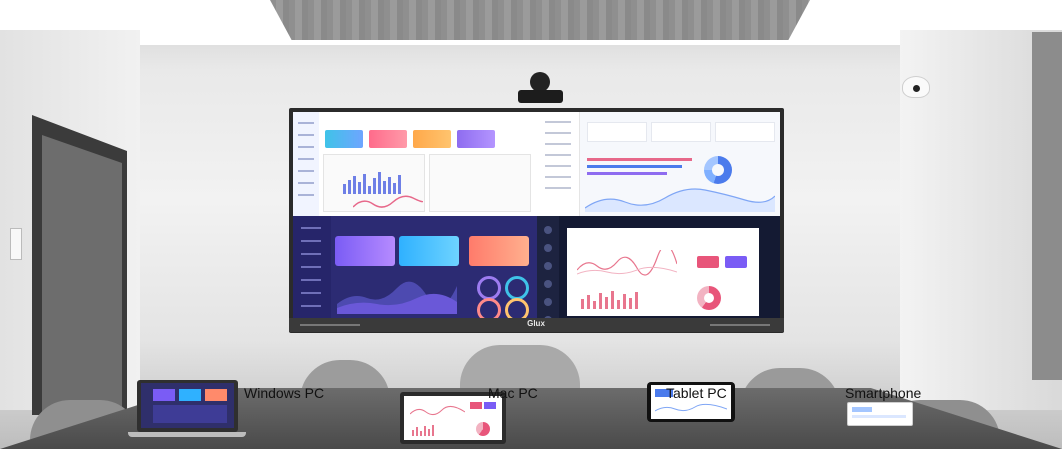 This screenshot has height=449, width=1062. I want to click on wood-ceiling-panel, so click(540, 20).